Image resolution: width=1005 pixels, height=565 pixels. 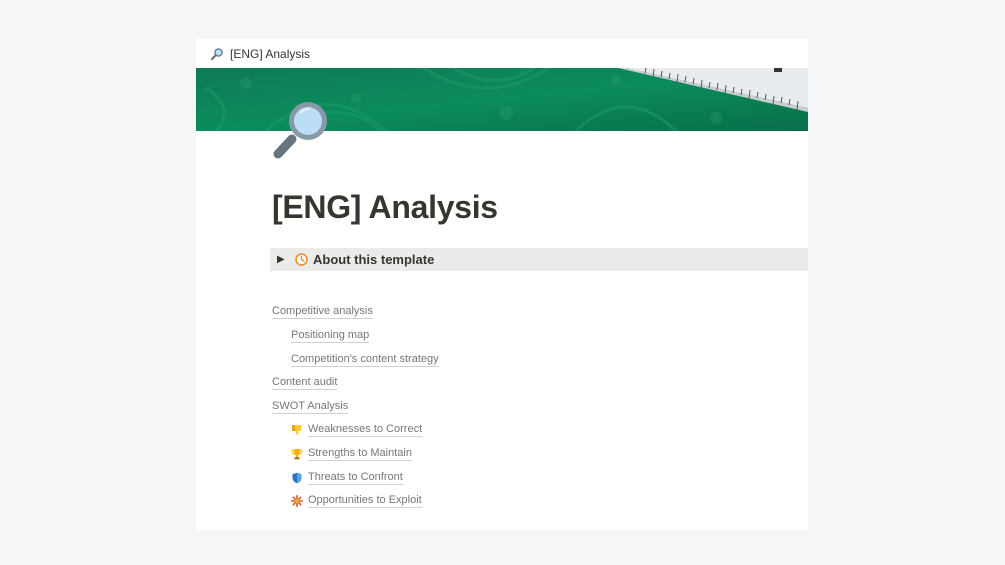 What do you see at coordinates (283, 259) in the screenshot?
I see `toggle-arrow-icon: ▶` at bounding box center [283, 259].